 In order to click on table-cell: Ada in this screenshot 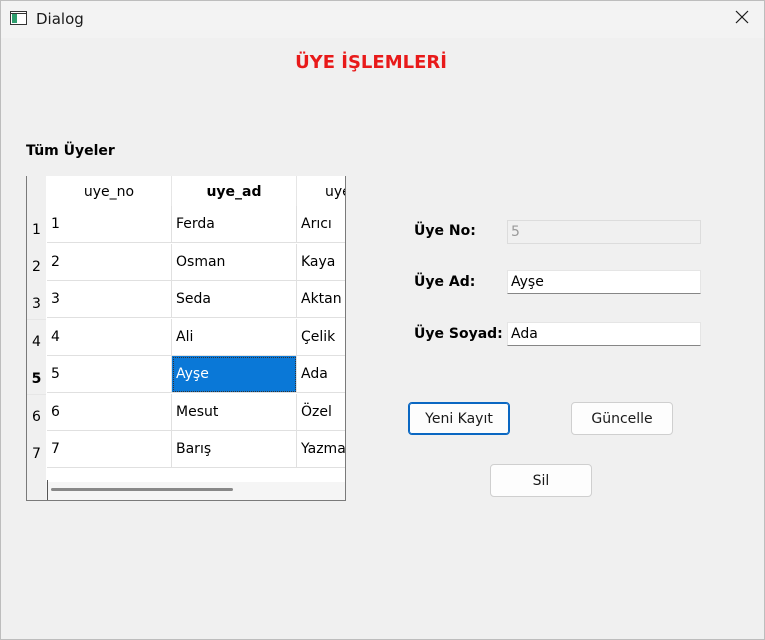, I will do `click(321, 374)`.